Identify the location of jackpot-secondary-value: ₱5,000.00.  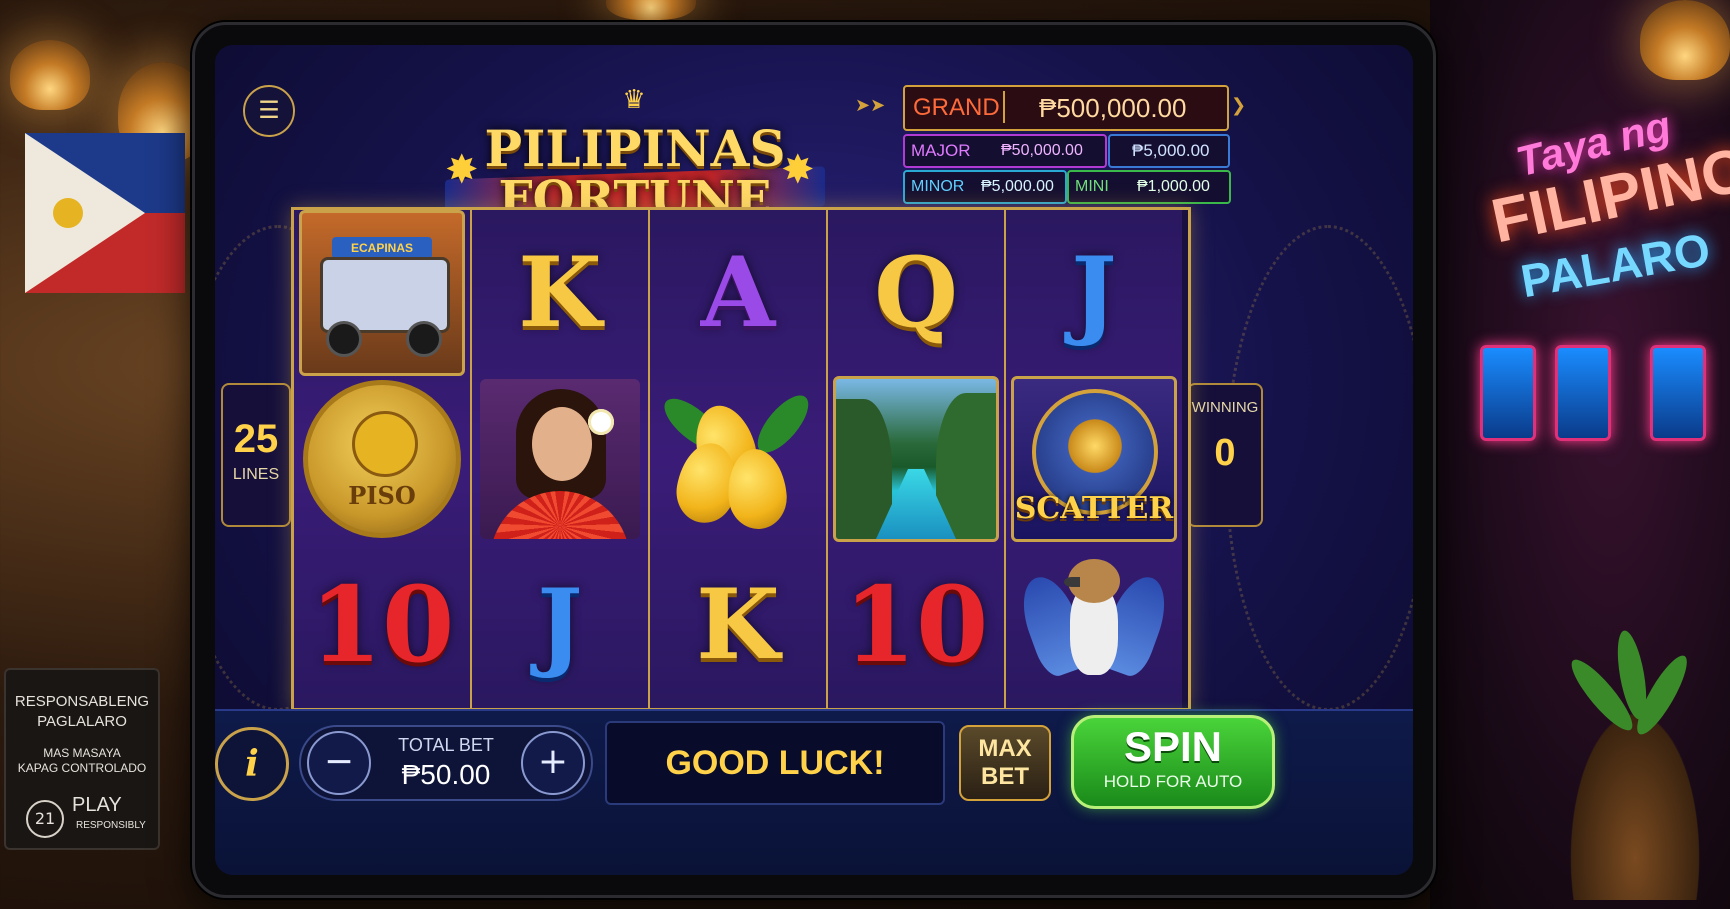
(1171, 150).